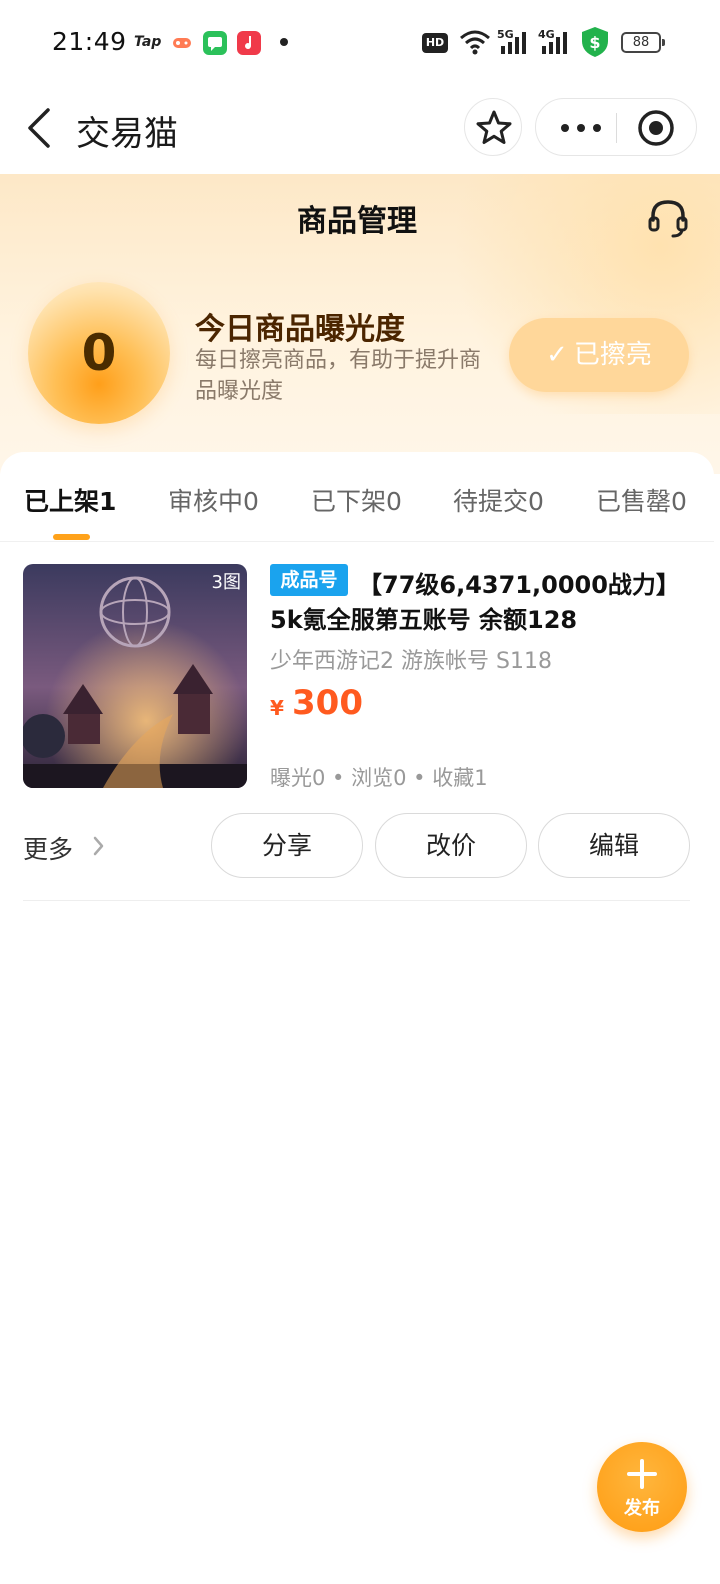  I want to click on taptap-icon: Tap, so click(148, 42).